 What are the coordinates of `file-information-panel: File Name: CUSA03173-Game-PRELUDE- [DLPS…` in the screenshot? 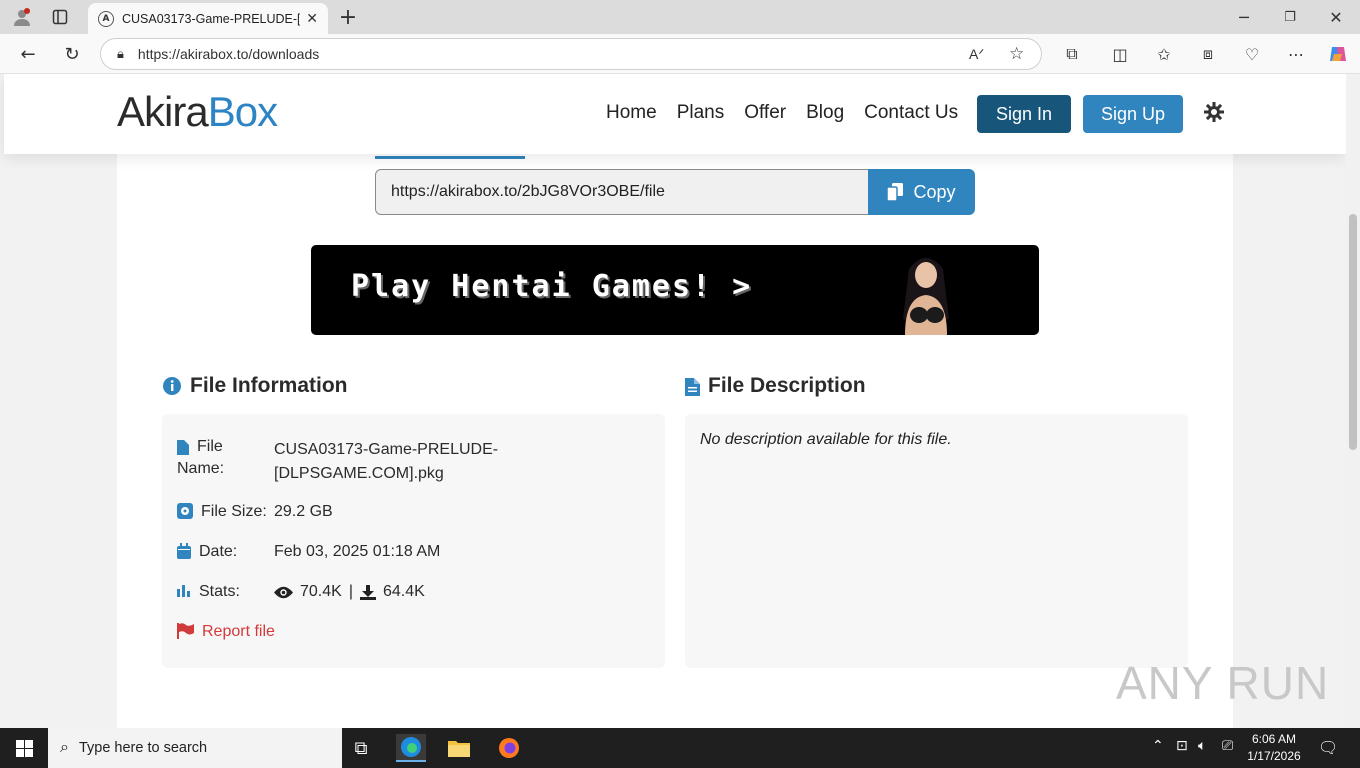 It's located at (413, 541).